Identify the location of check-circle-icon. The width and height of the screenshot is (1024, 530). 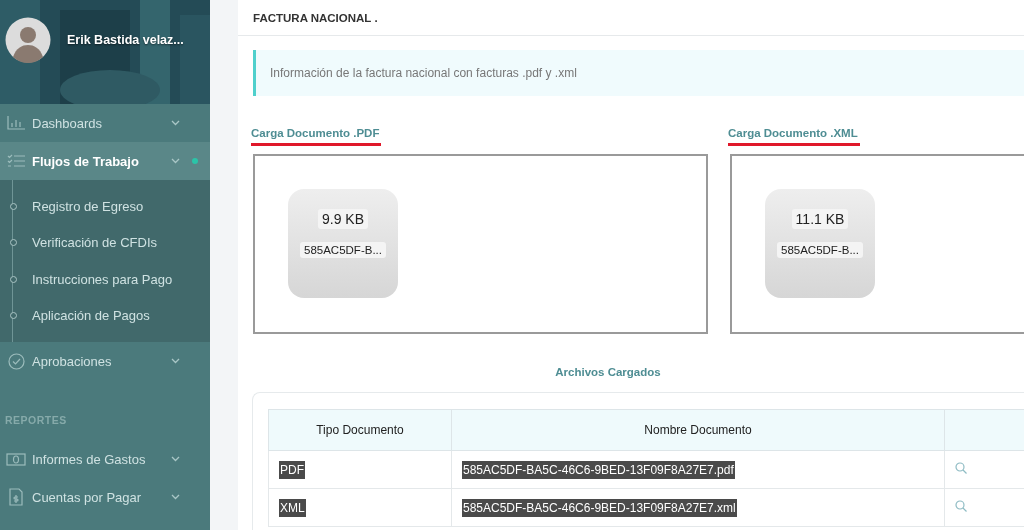
(16, 361).